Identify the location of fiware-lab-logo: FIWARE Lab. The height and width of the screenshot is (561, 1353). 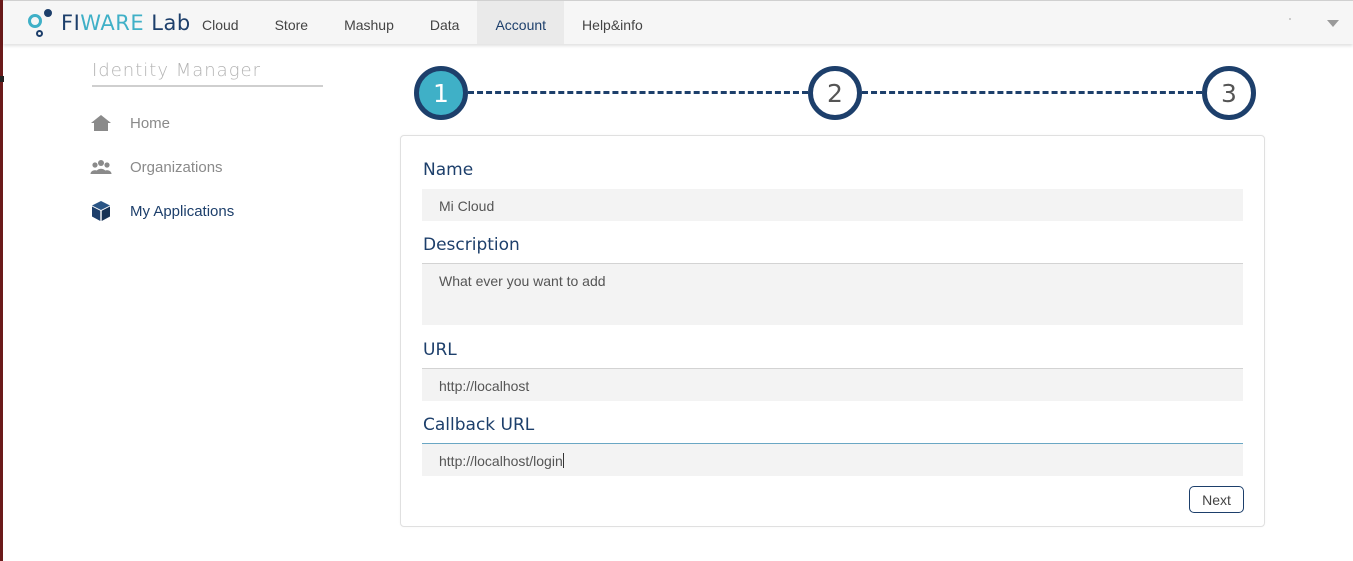
(109, 23).